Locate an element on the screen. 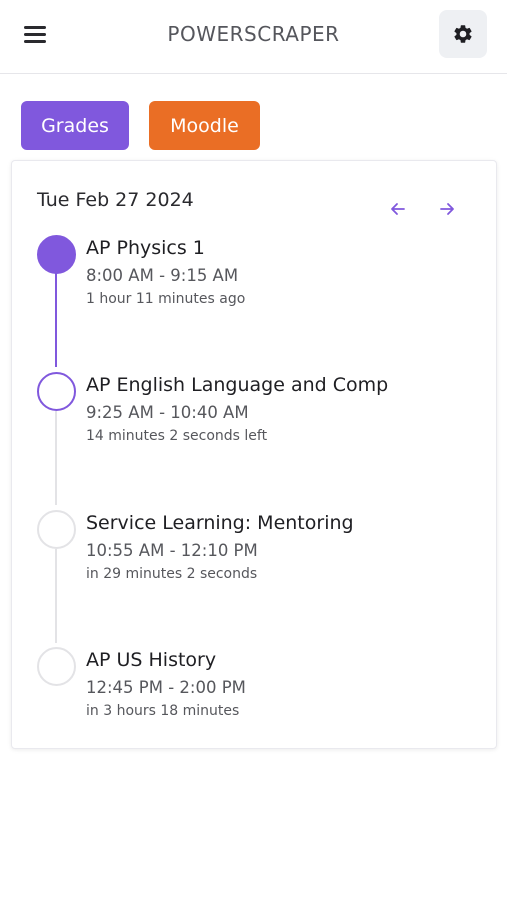 The width and height of the screenshot is (507, 900). arrow-left-icon is located at coordinates (398, 209).